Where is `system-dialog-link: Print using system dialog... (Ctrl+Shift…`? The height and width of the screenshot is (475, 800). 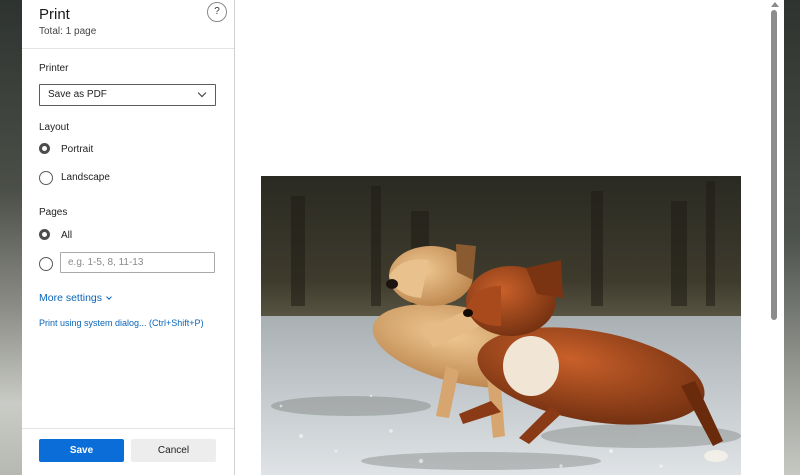
system-dialog-link: Print using system dialog... (Ctrl+Shift… is located at coordinates (121, 323).